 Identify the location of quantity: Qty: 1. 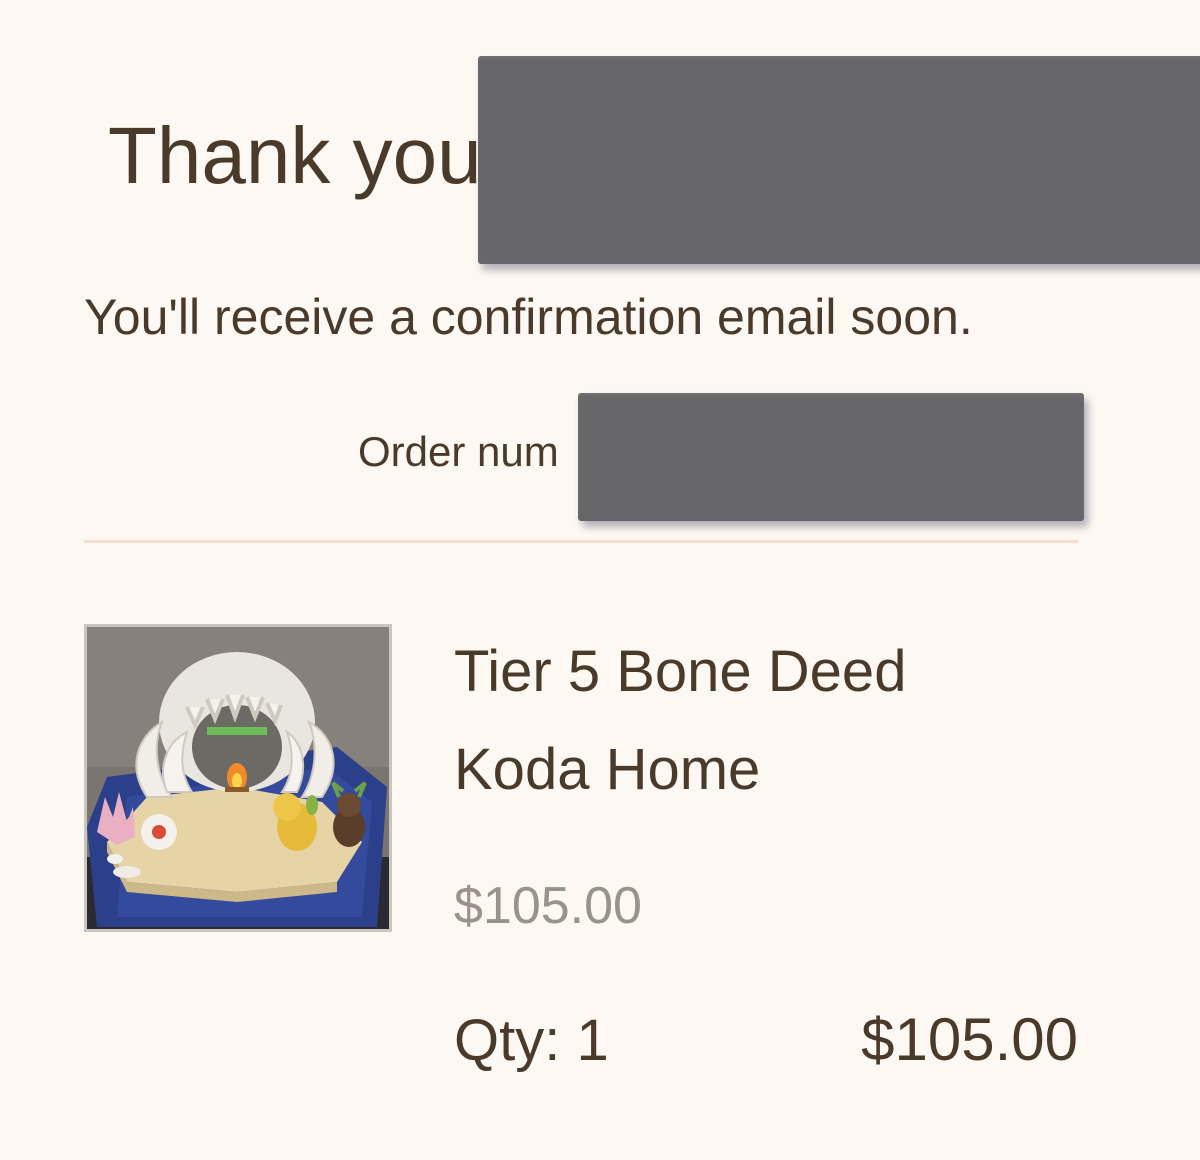
(531, 1040).